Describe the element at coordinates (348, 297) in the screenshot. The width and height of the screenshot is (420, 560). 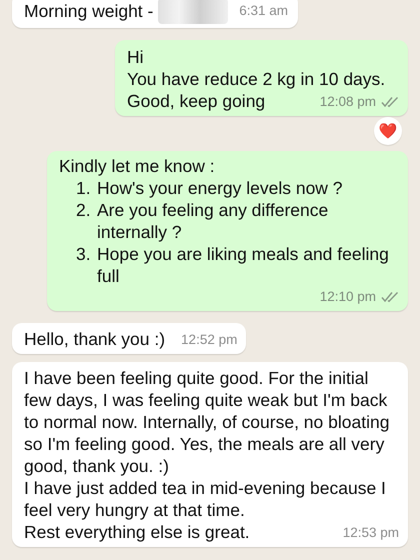
I see `message-time: 12:10 pm` at that location.